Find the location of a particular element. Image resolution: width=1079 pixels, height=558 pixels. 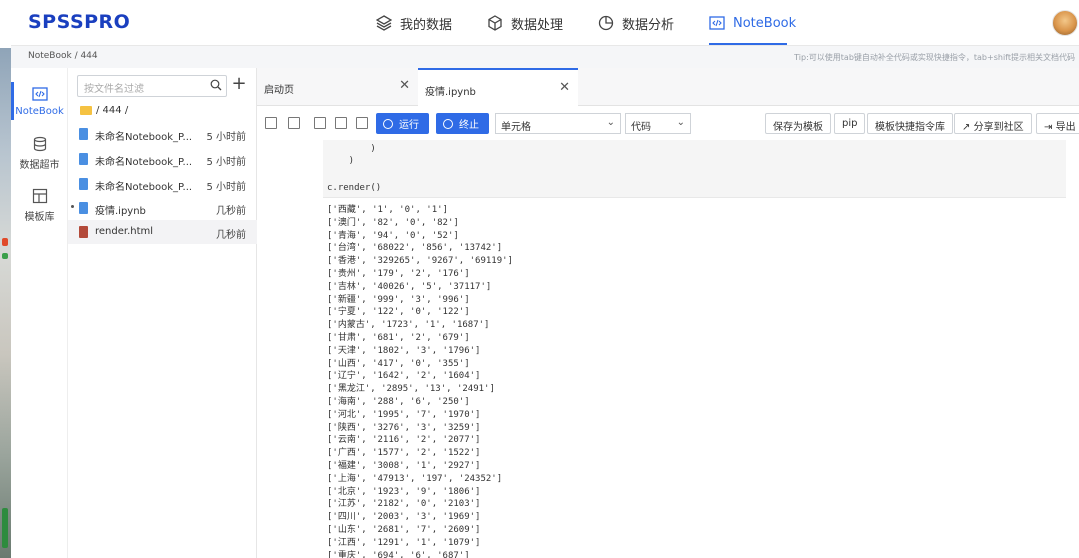

add-file-button: + is located at coordinates (239, 85).